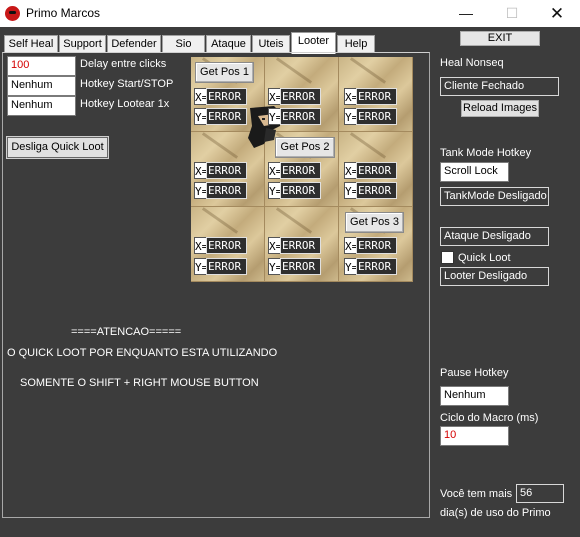 Image resolution: width=580 pixels, height=537 pixels. Describe the element at coordinates (500, 108) in the screenshot. I see `reload-images-button: Reload Images` at that location.